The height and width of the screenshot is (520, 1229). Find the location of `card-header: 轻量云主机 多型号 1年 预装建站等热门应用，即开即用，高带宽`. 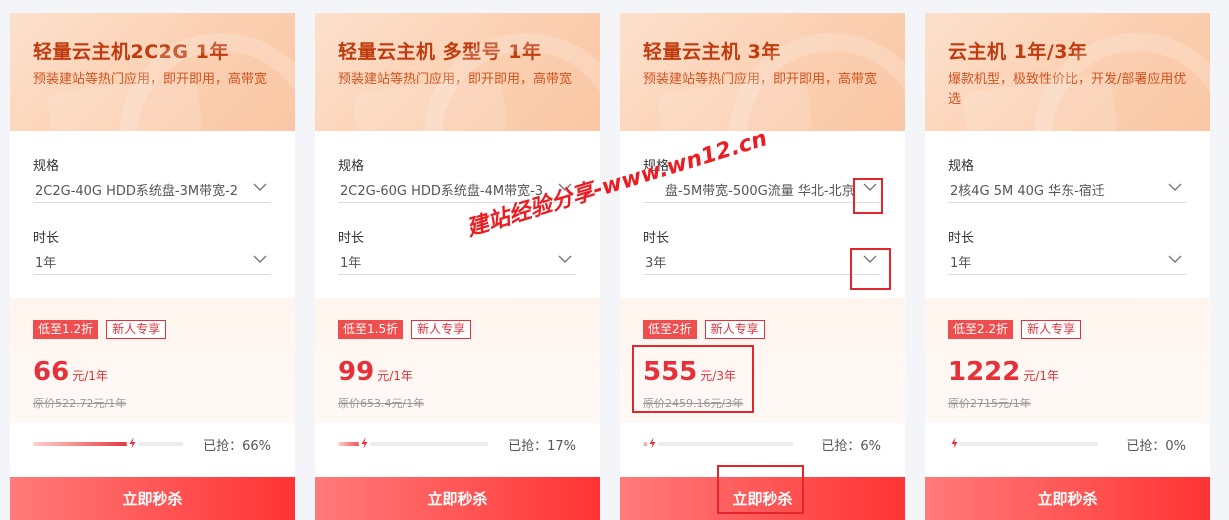

card-header: 轻量云主机 多型号 1年 预装建站等热门应用，即开即用，高带宽 is located at coordinates (457, 72).